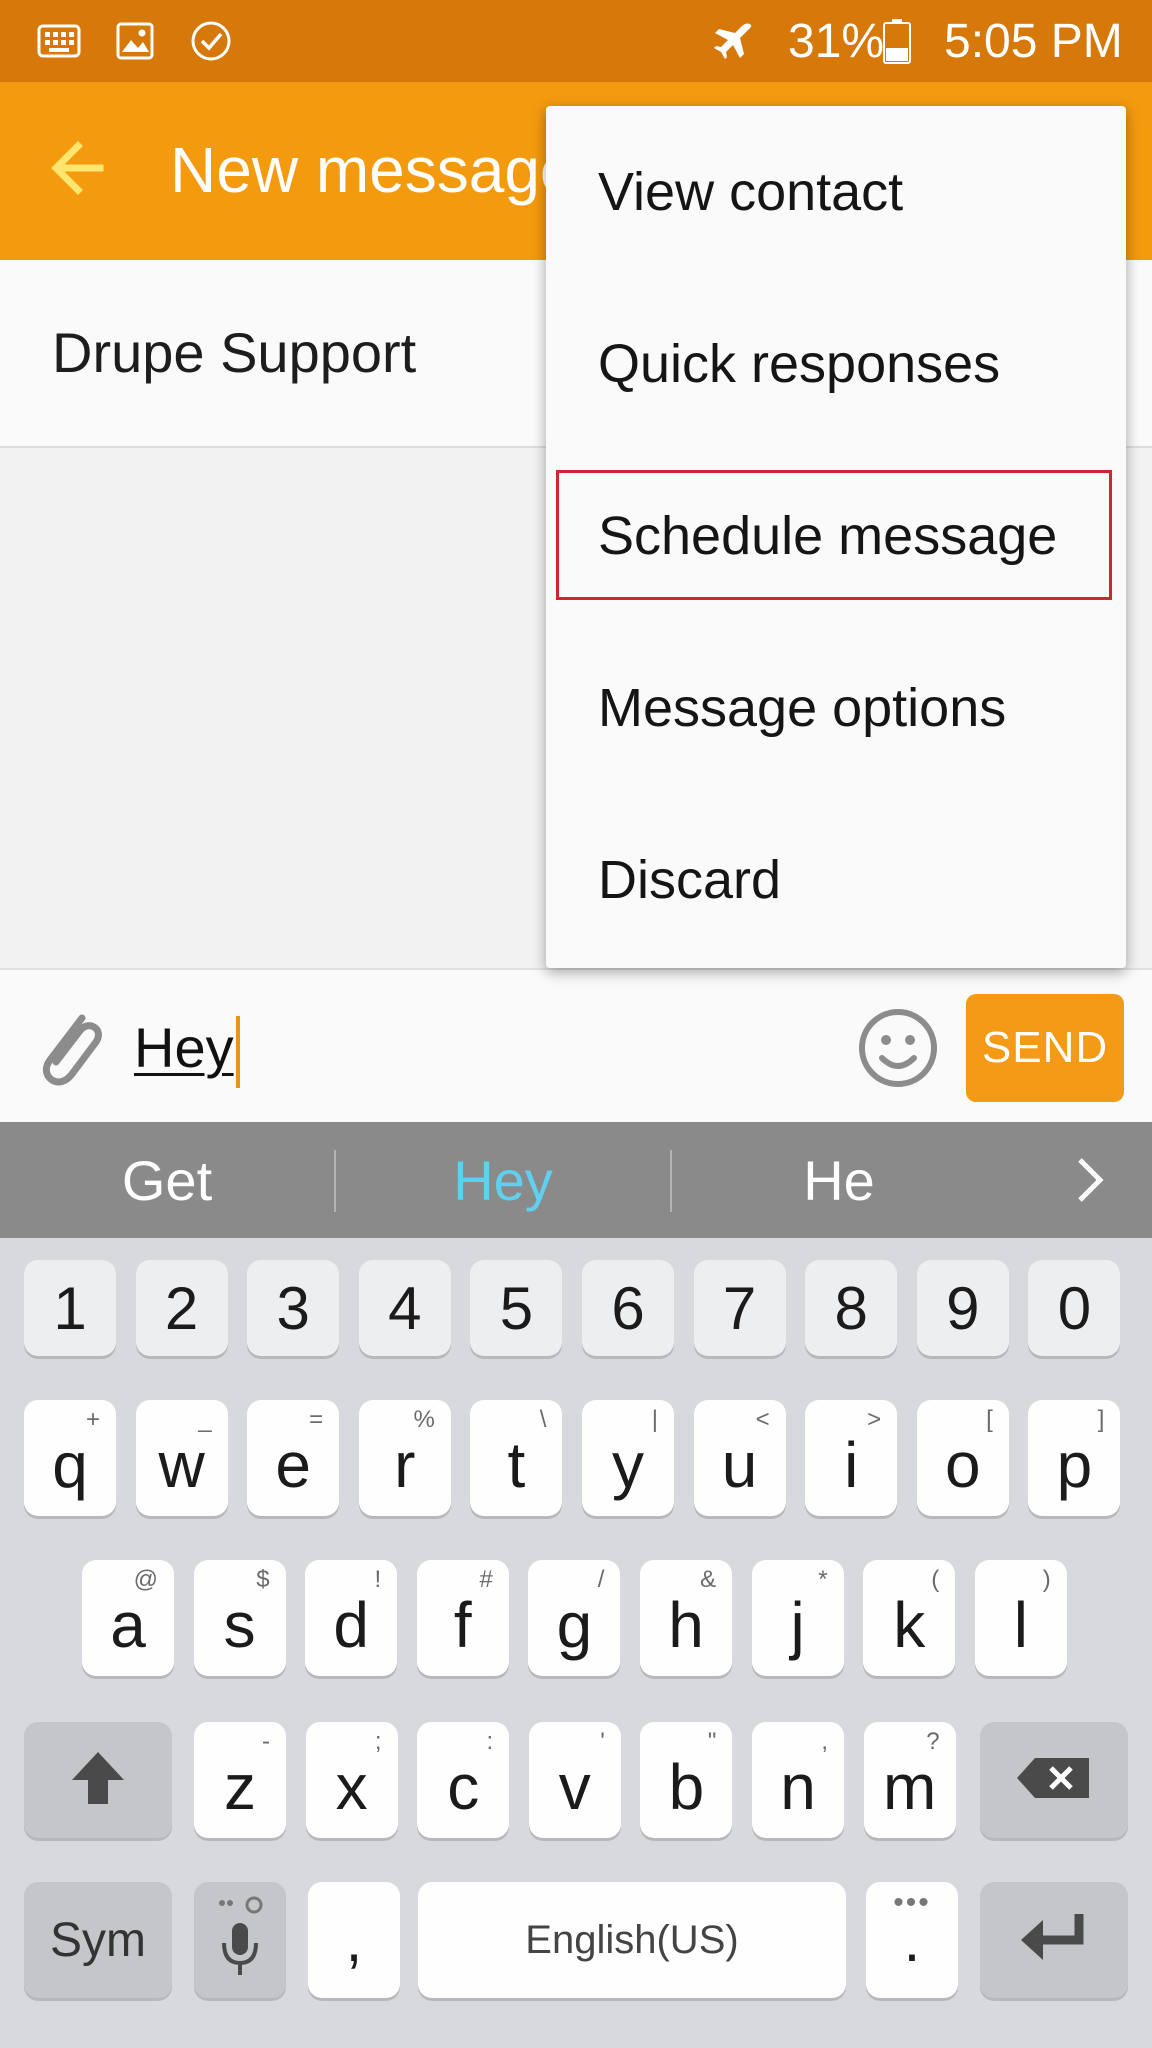 This screenshot has width=1152, height=2048. What do you see at coordinates (70, 1458) in the screenshot?
I see `key-q: + q` at bounding box center [70, 1458].